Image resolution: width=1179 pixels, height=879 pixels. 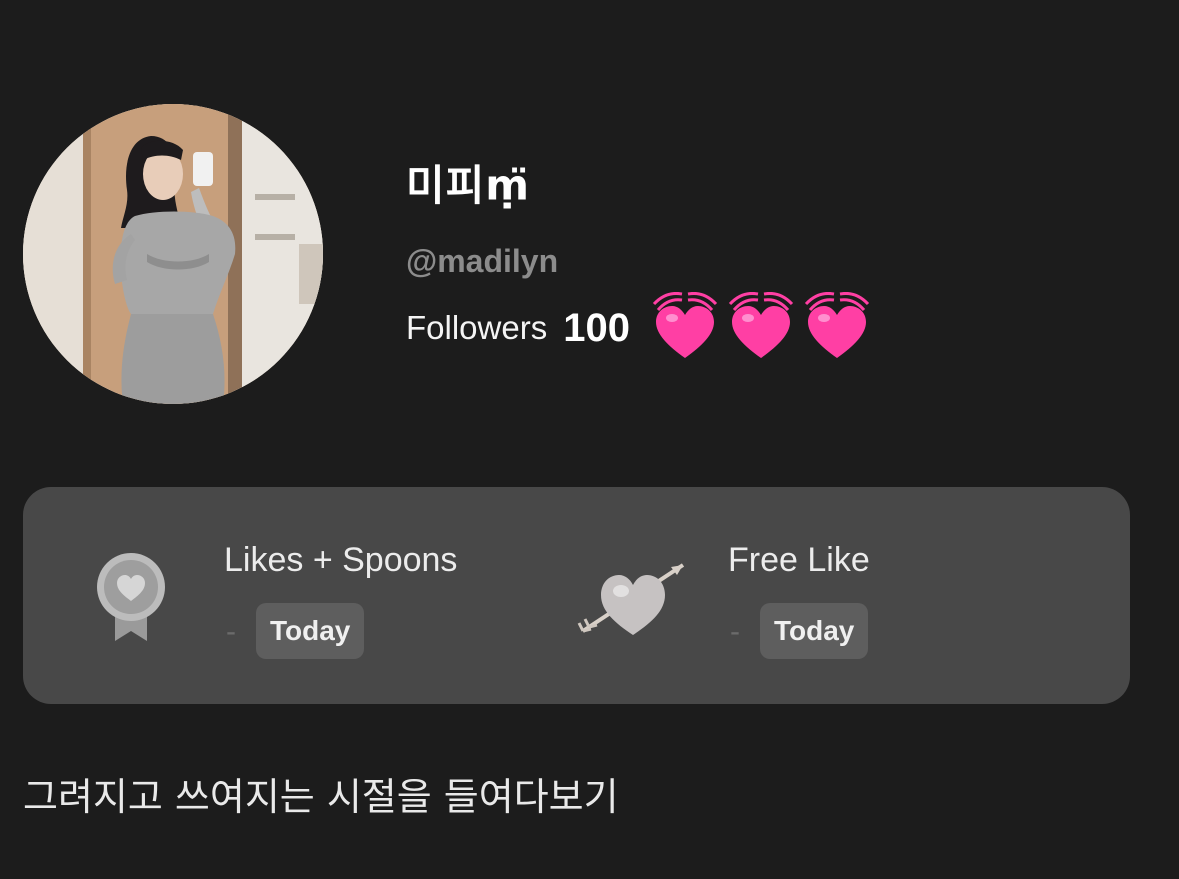 I want to click on avatar, so click(x=173, y=254).